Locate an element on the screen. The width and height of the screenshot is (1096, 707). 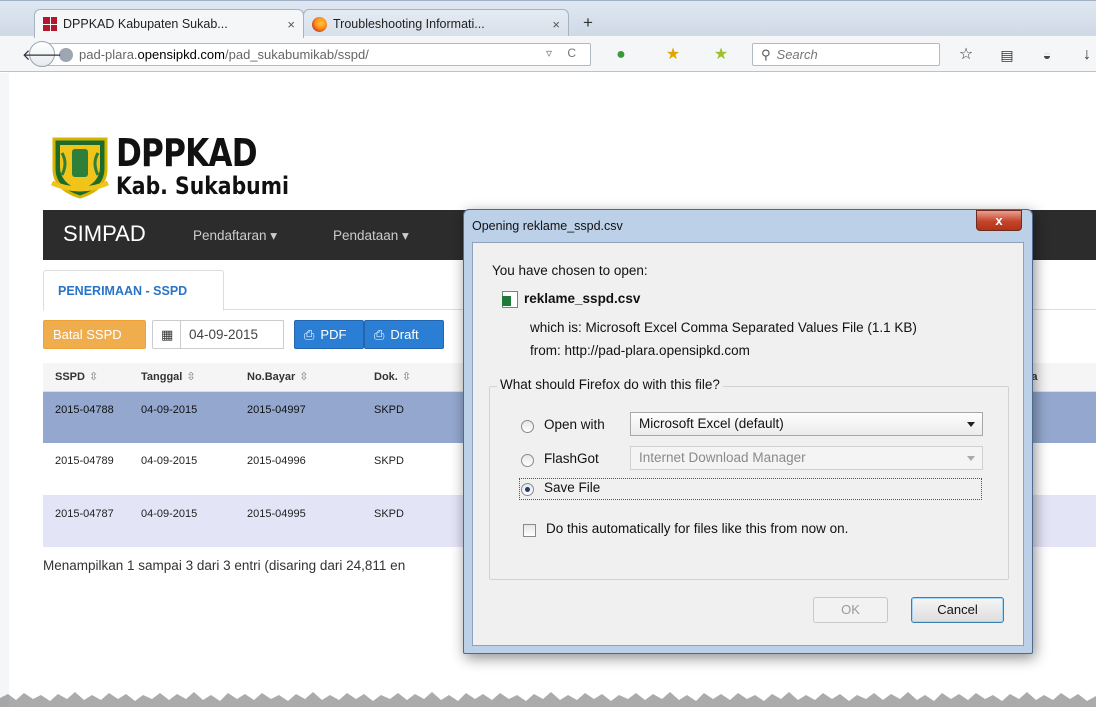
bookmark-icon: ☆ is located at coordinates (966, 55).